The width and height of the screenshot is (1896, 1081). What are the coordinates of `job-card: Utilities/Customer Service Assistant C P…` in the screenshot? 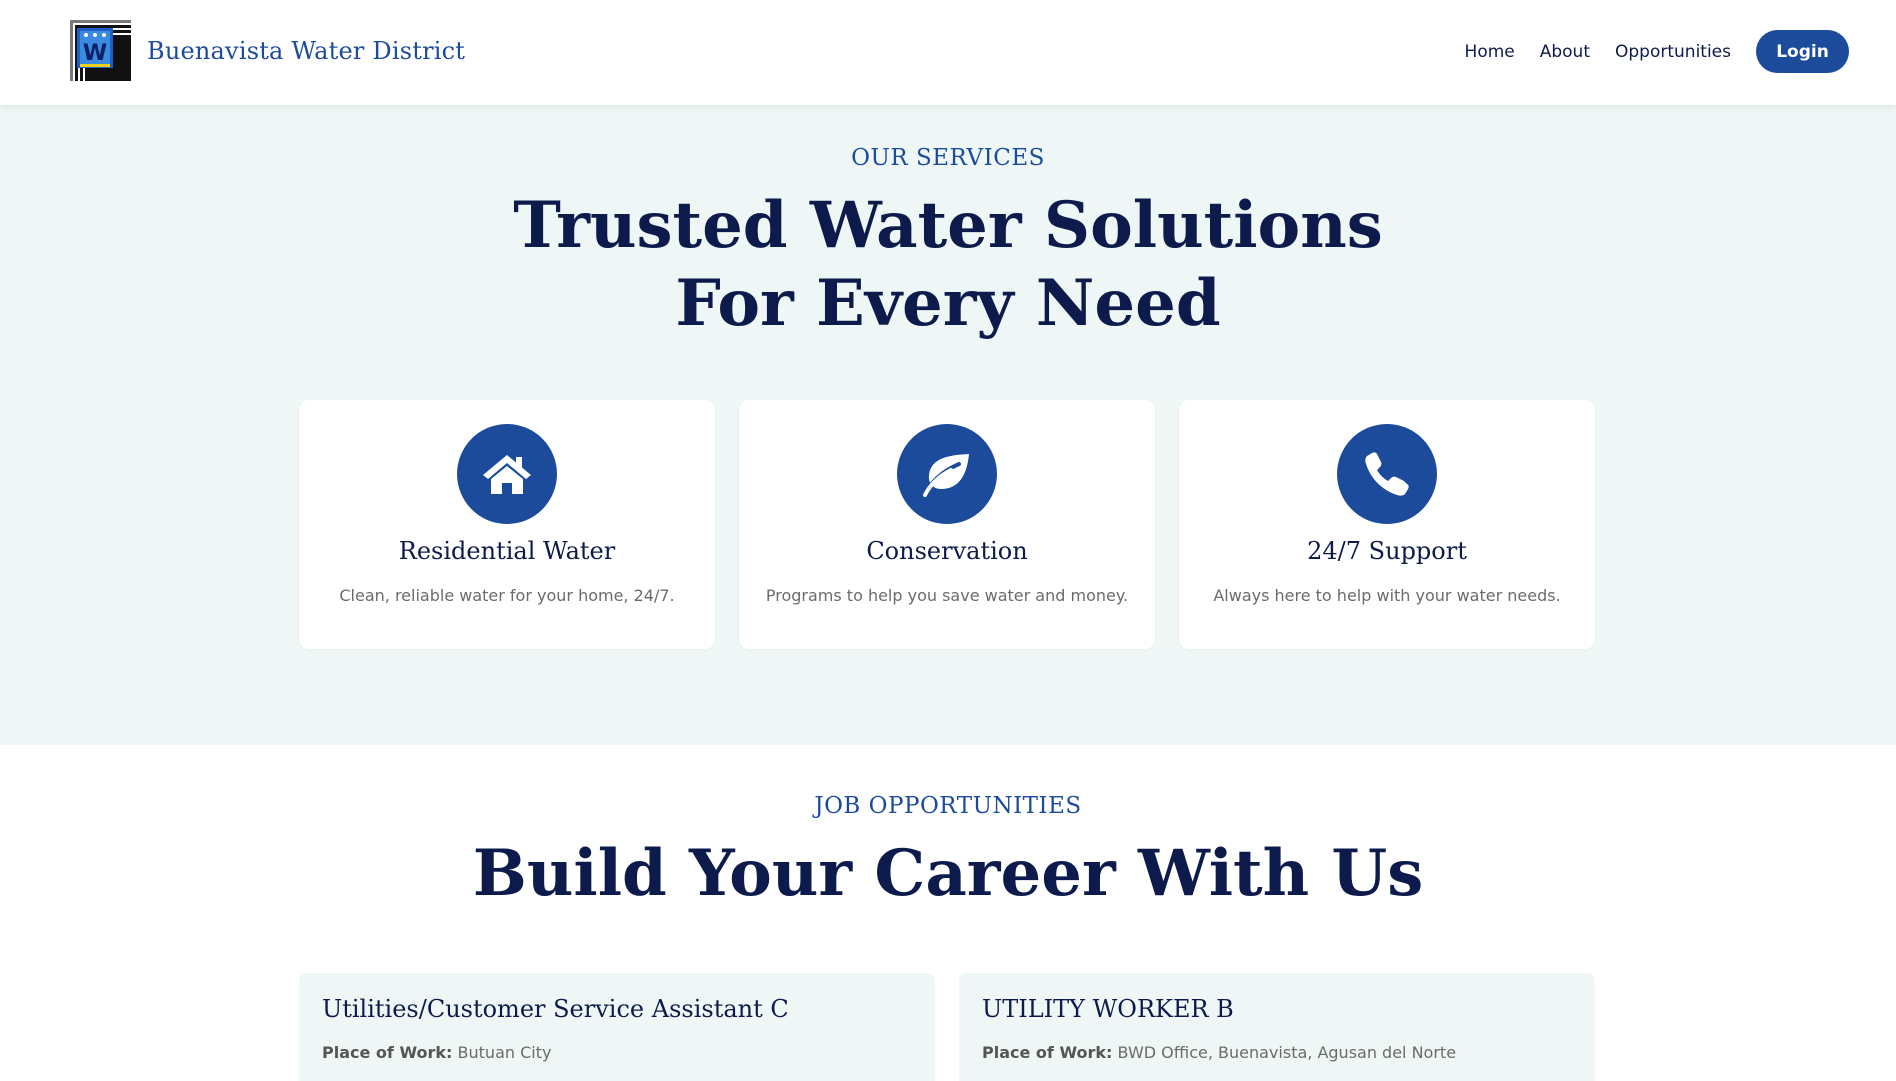 It's located at (617, 1027).